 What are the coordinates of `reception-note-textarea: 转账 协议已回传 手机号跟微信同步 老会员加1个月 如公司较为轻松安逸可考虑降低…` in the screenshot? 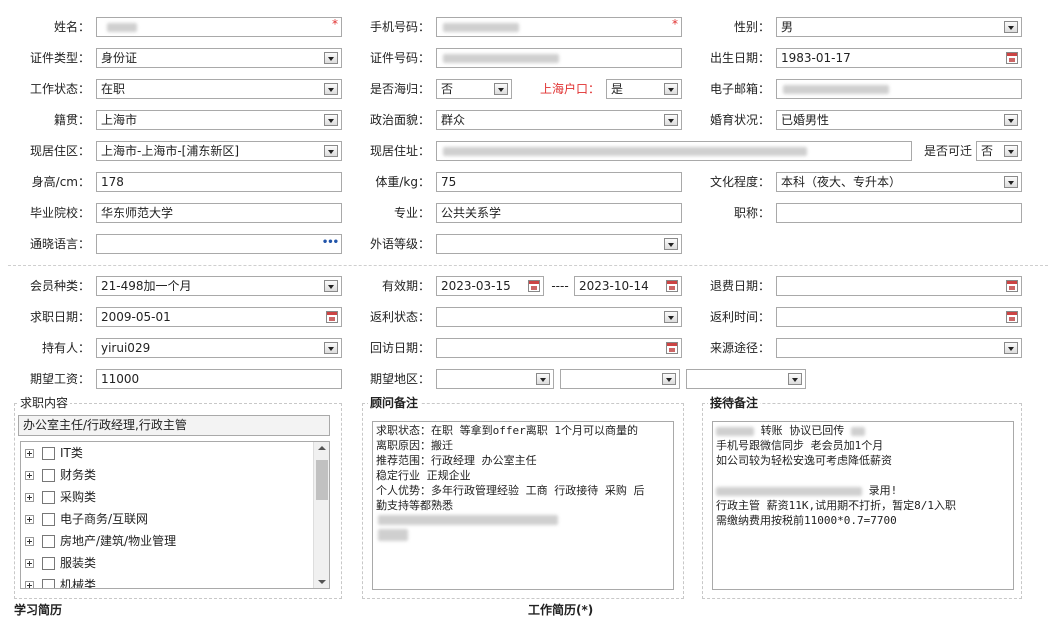 It's located at (863, 505).